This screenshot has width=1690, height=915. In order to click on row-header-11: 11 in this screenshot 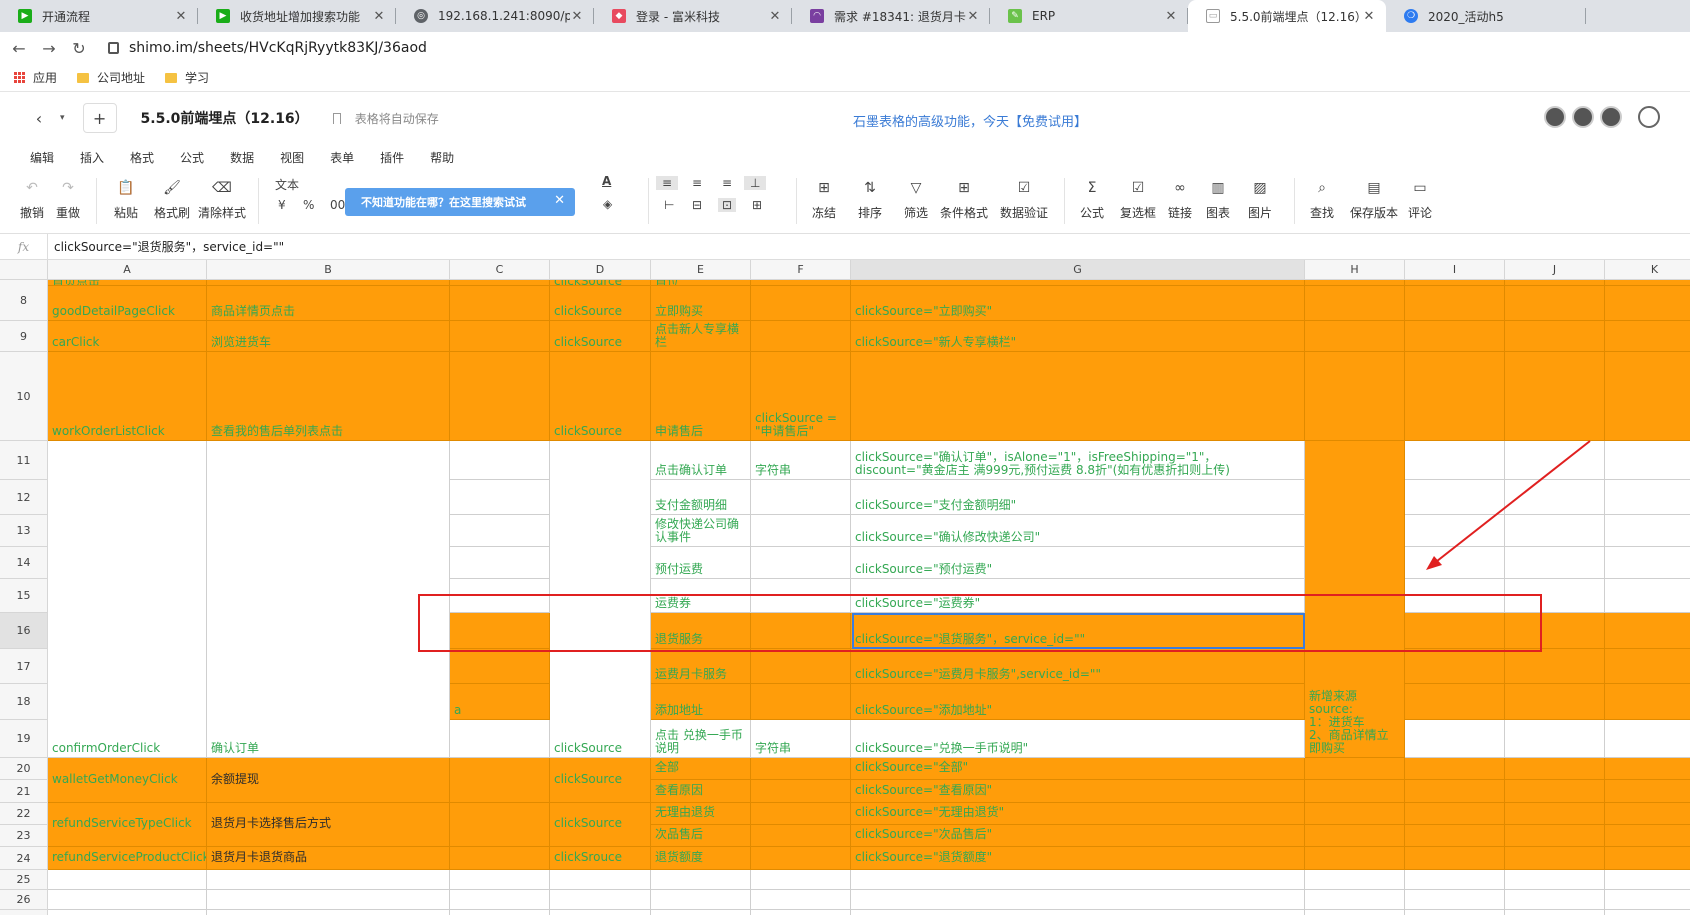, I will do `click(24, 460)`.